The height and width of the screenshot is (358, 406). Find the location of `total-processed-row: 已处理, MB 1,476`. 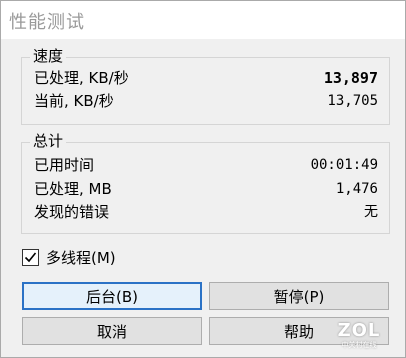

total-processed-row: 已处理, MB 1,476 is located at coordinates (206, 189).